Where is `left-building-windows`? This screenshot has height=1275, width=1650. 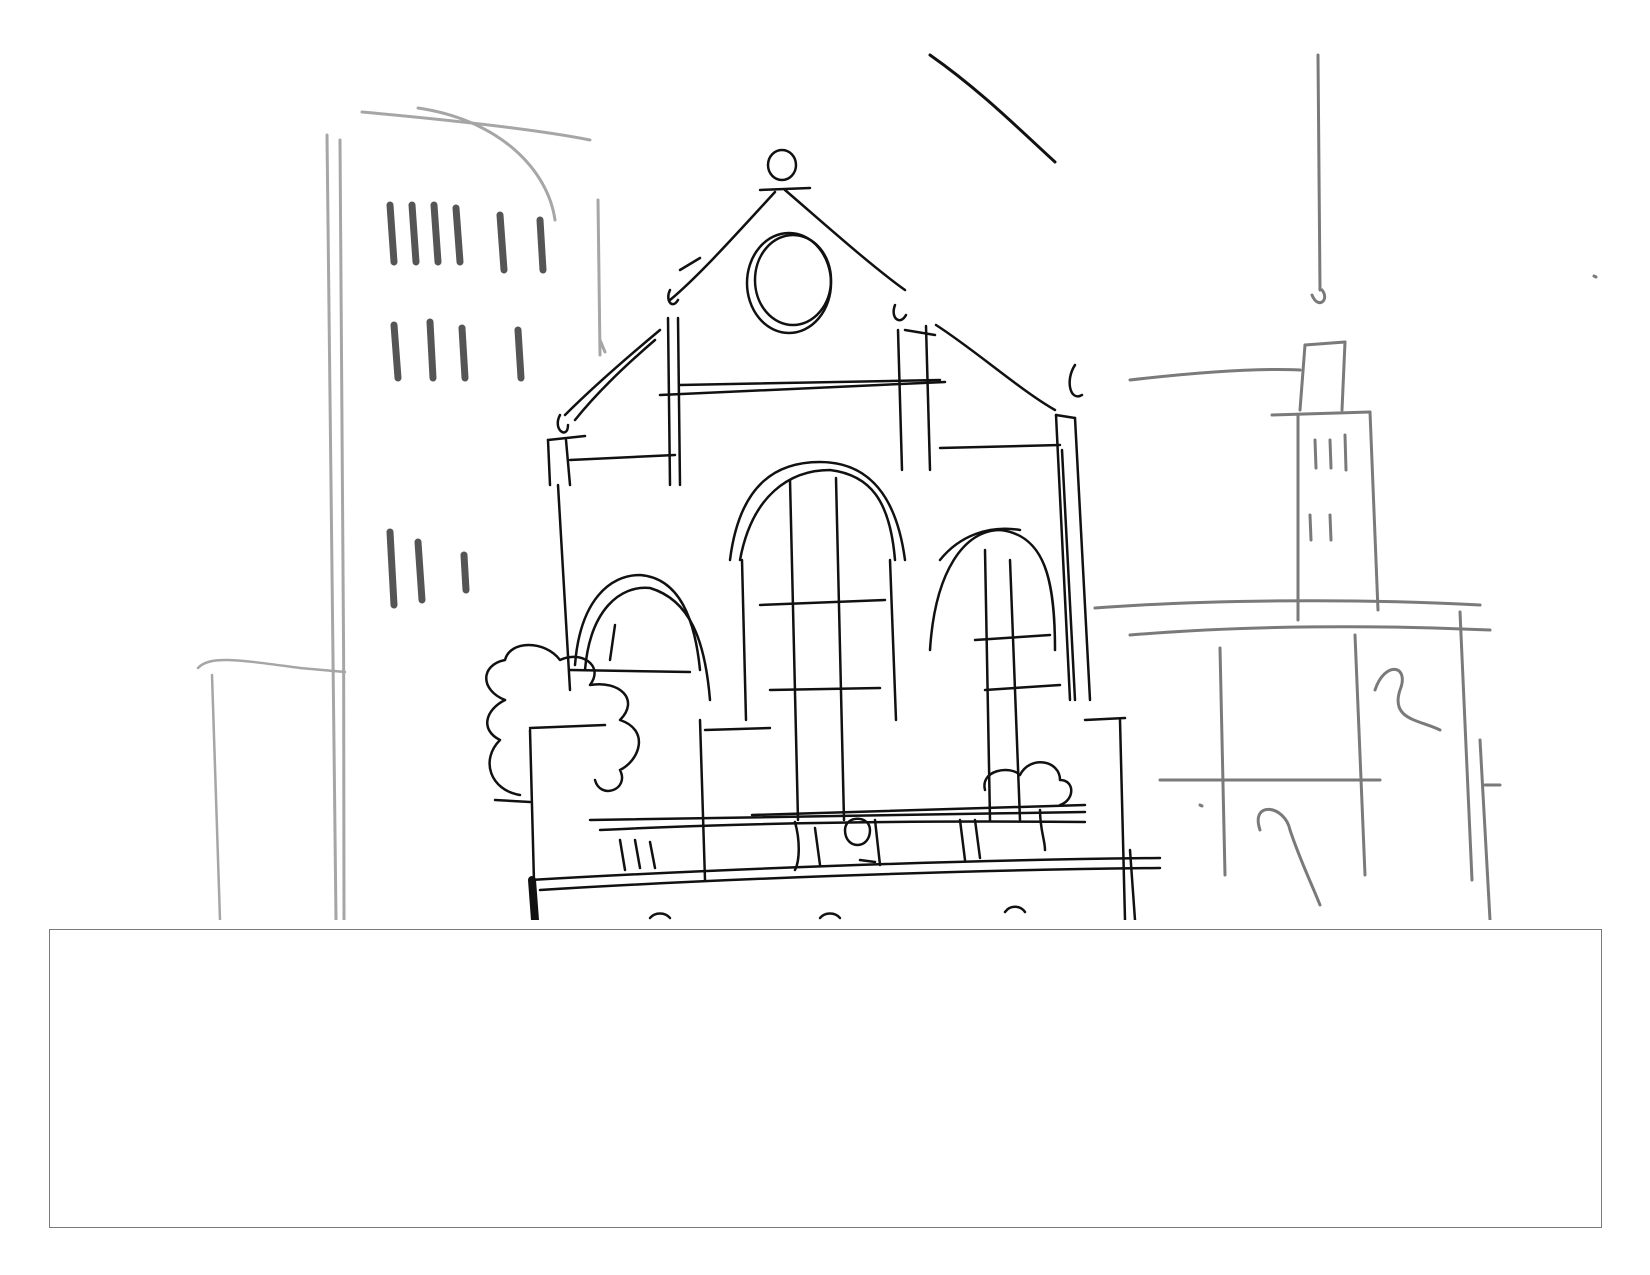 left-building-windows is located at coordinates (466, 405).